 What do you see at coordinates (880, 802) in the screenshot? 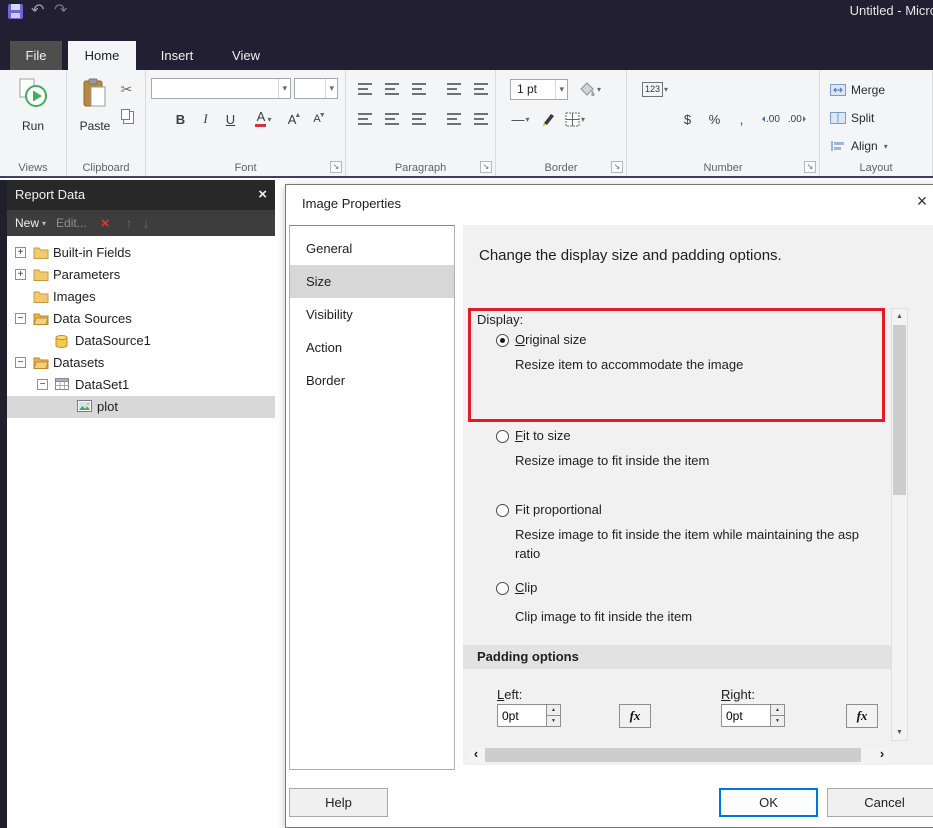
I see `cancel-button: Cancel` at bounding box center [880, 802].